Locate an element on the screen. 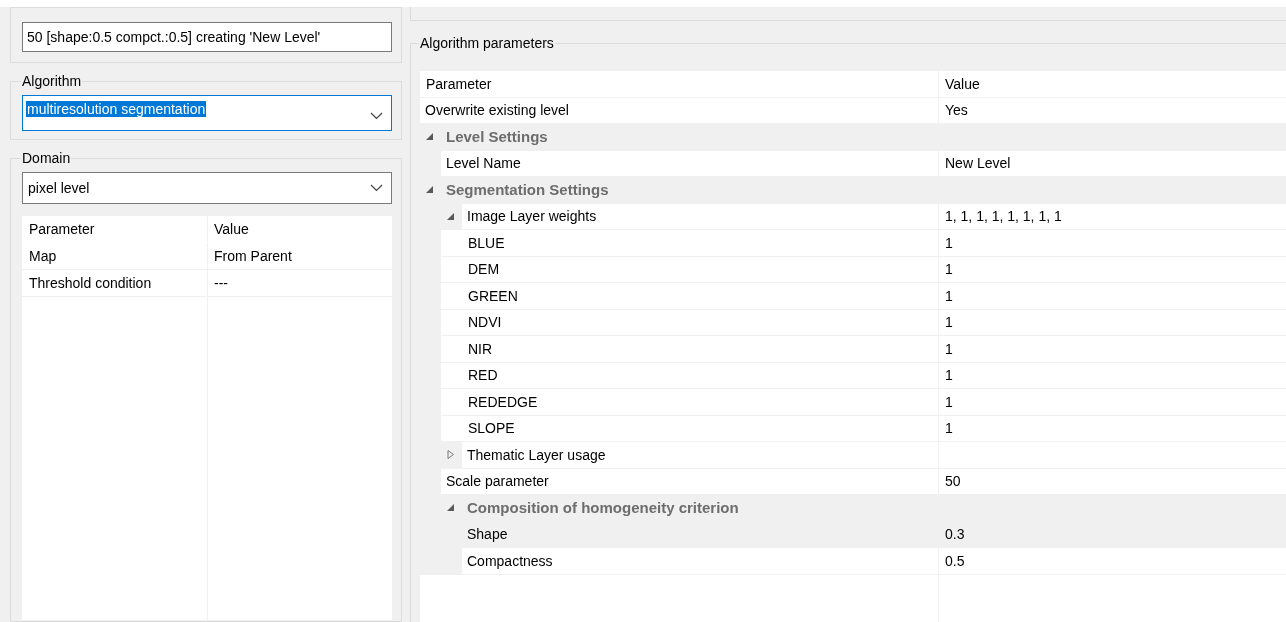 The image size is (1286, 622). category-row: Composition of homogeneity criterion is located at coordinates (853, 508).